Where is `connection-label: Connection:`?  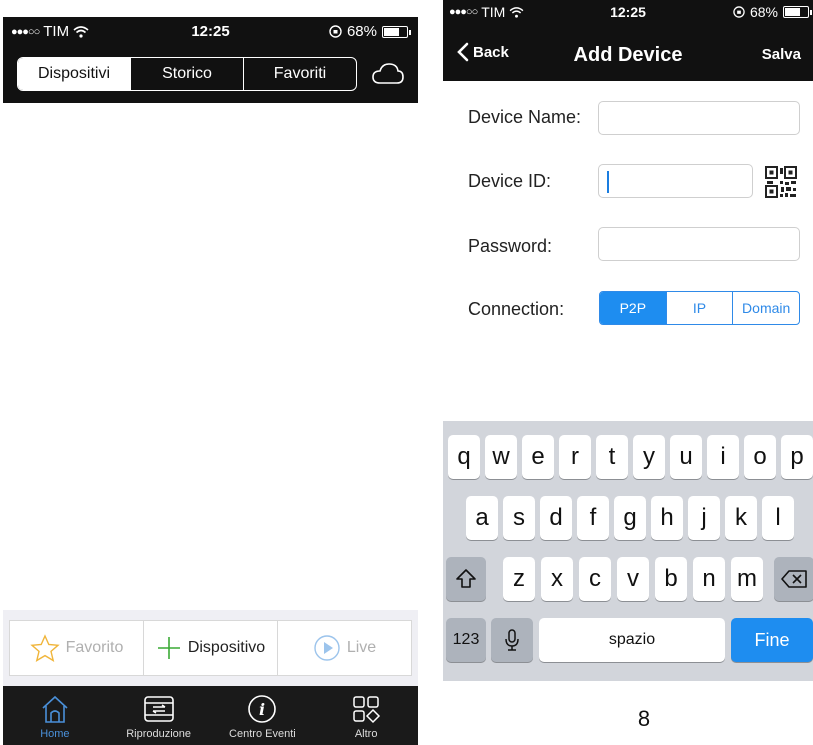
connection-label: Connection: is located at coordinates (516, 309).